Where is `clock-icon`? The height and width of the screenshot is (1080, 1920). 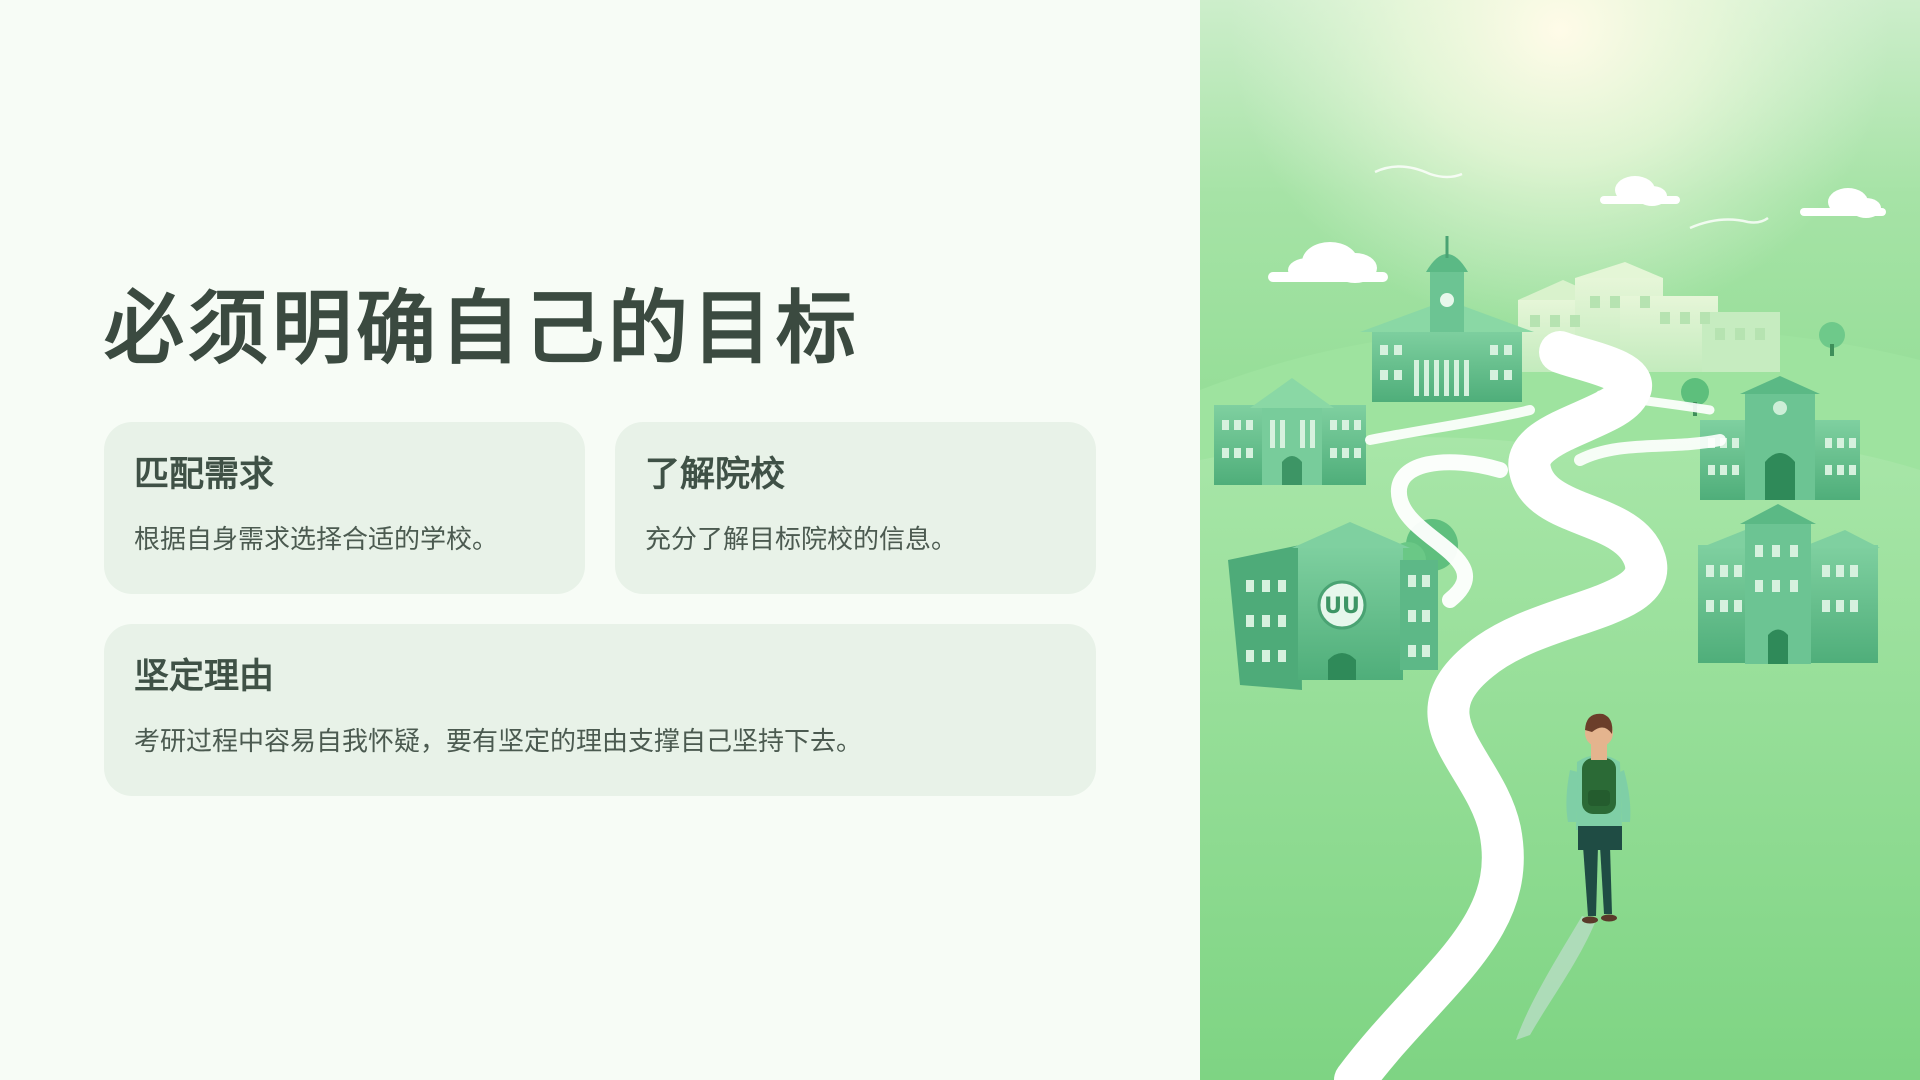
clock-icon is located at coordinates (1447, 300).